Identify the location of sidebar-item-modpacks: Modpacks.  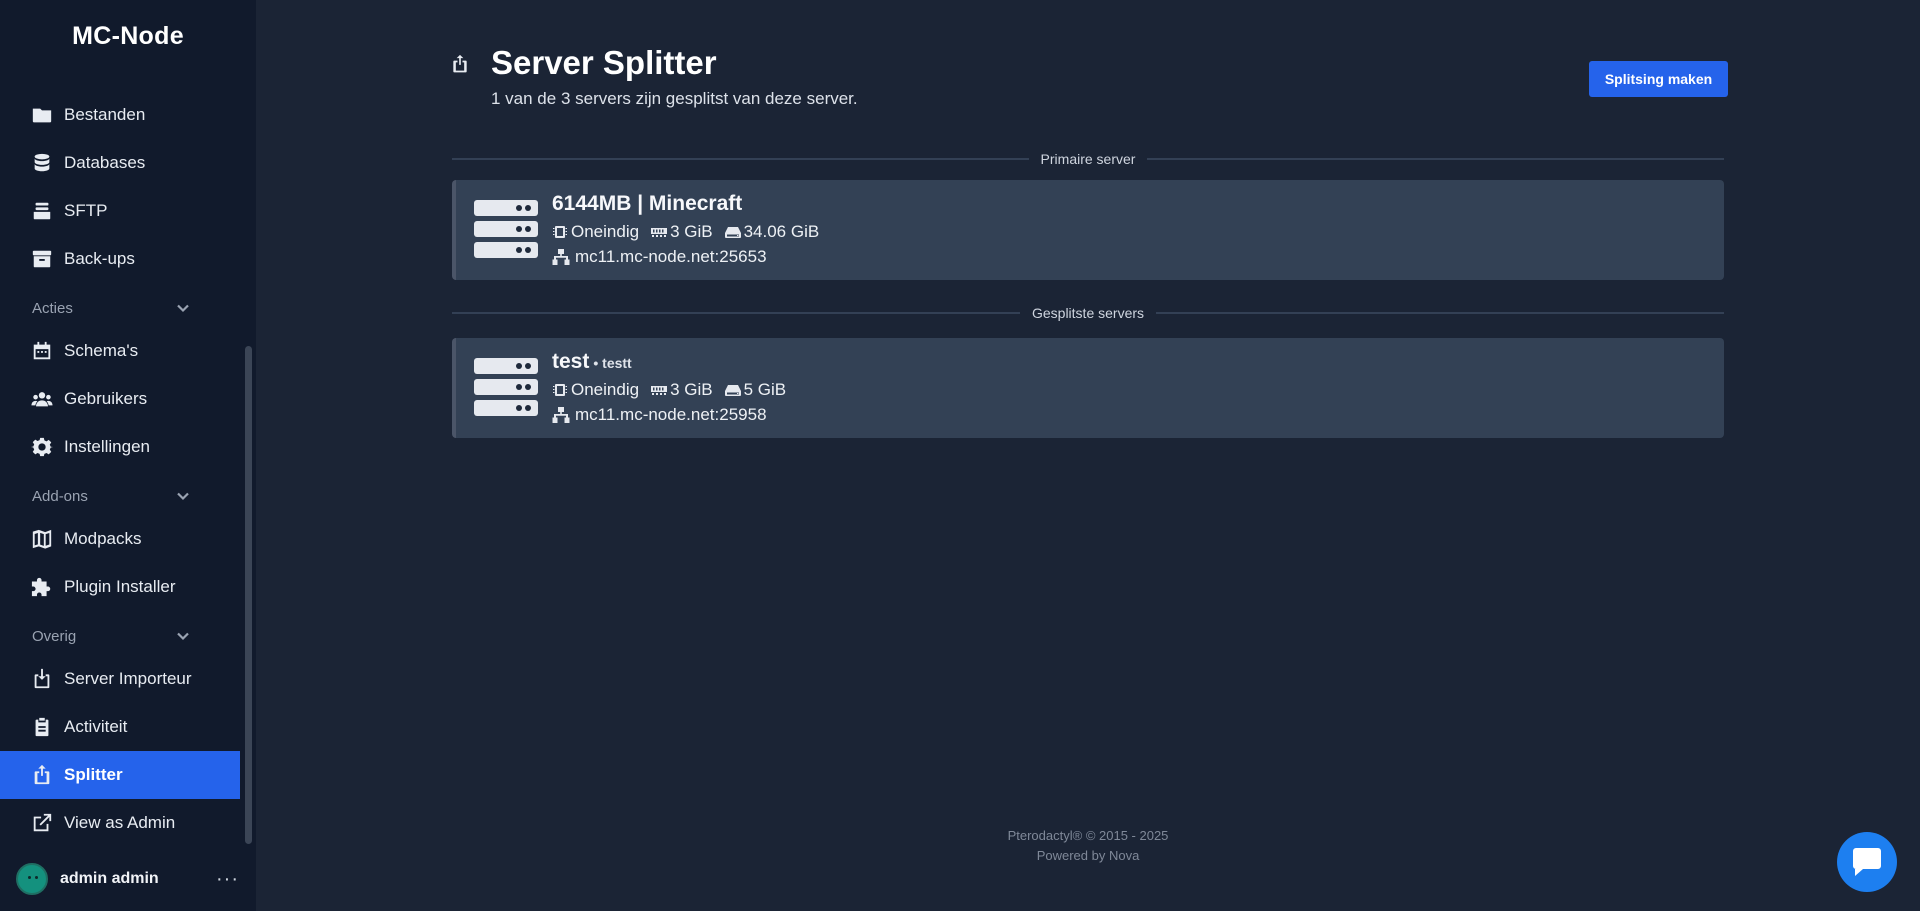
(120, 539).